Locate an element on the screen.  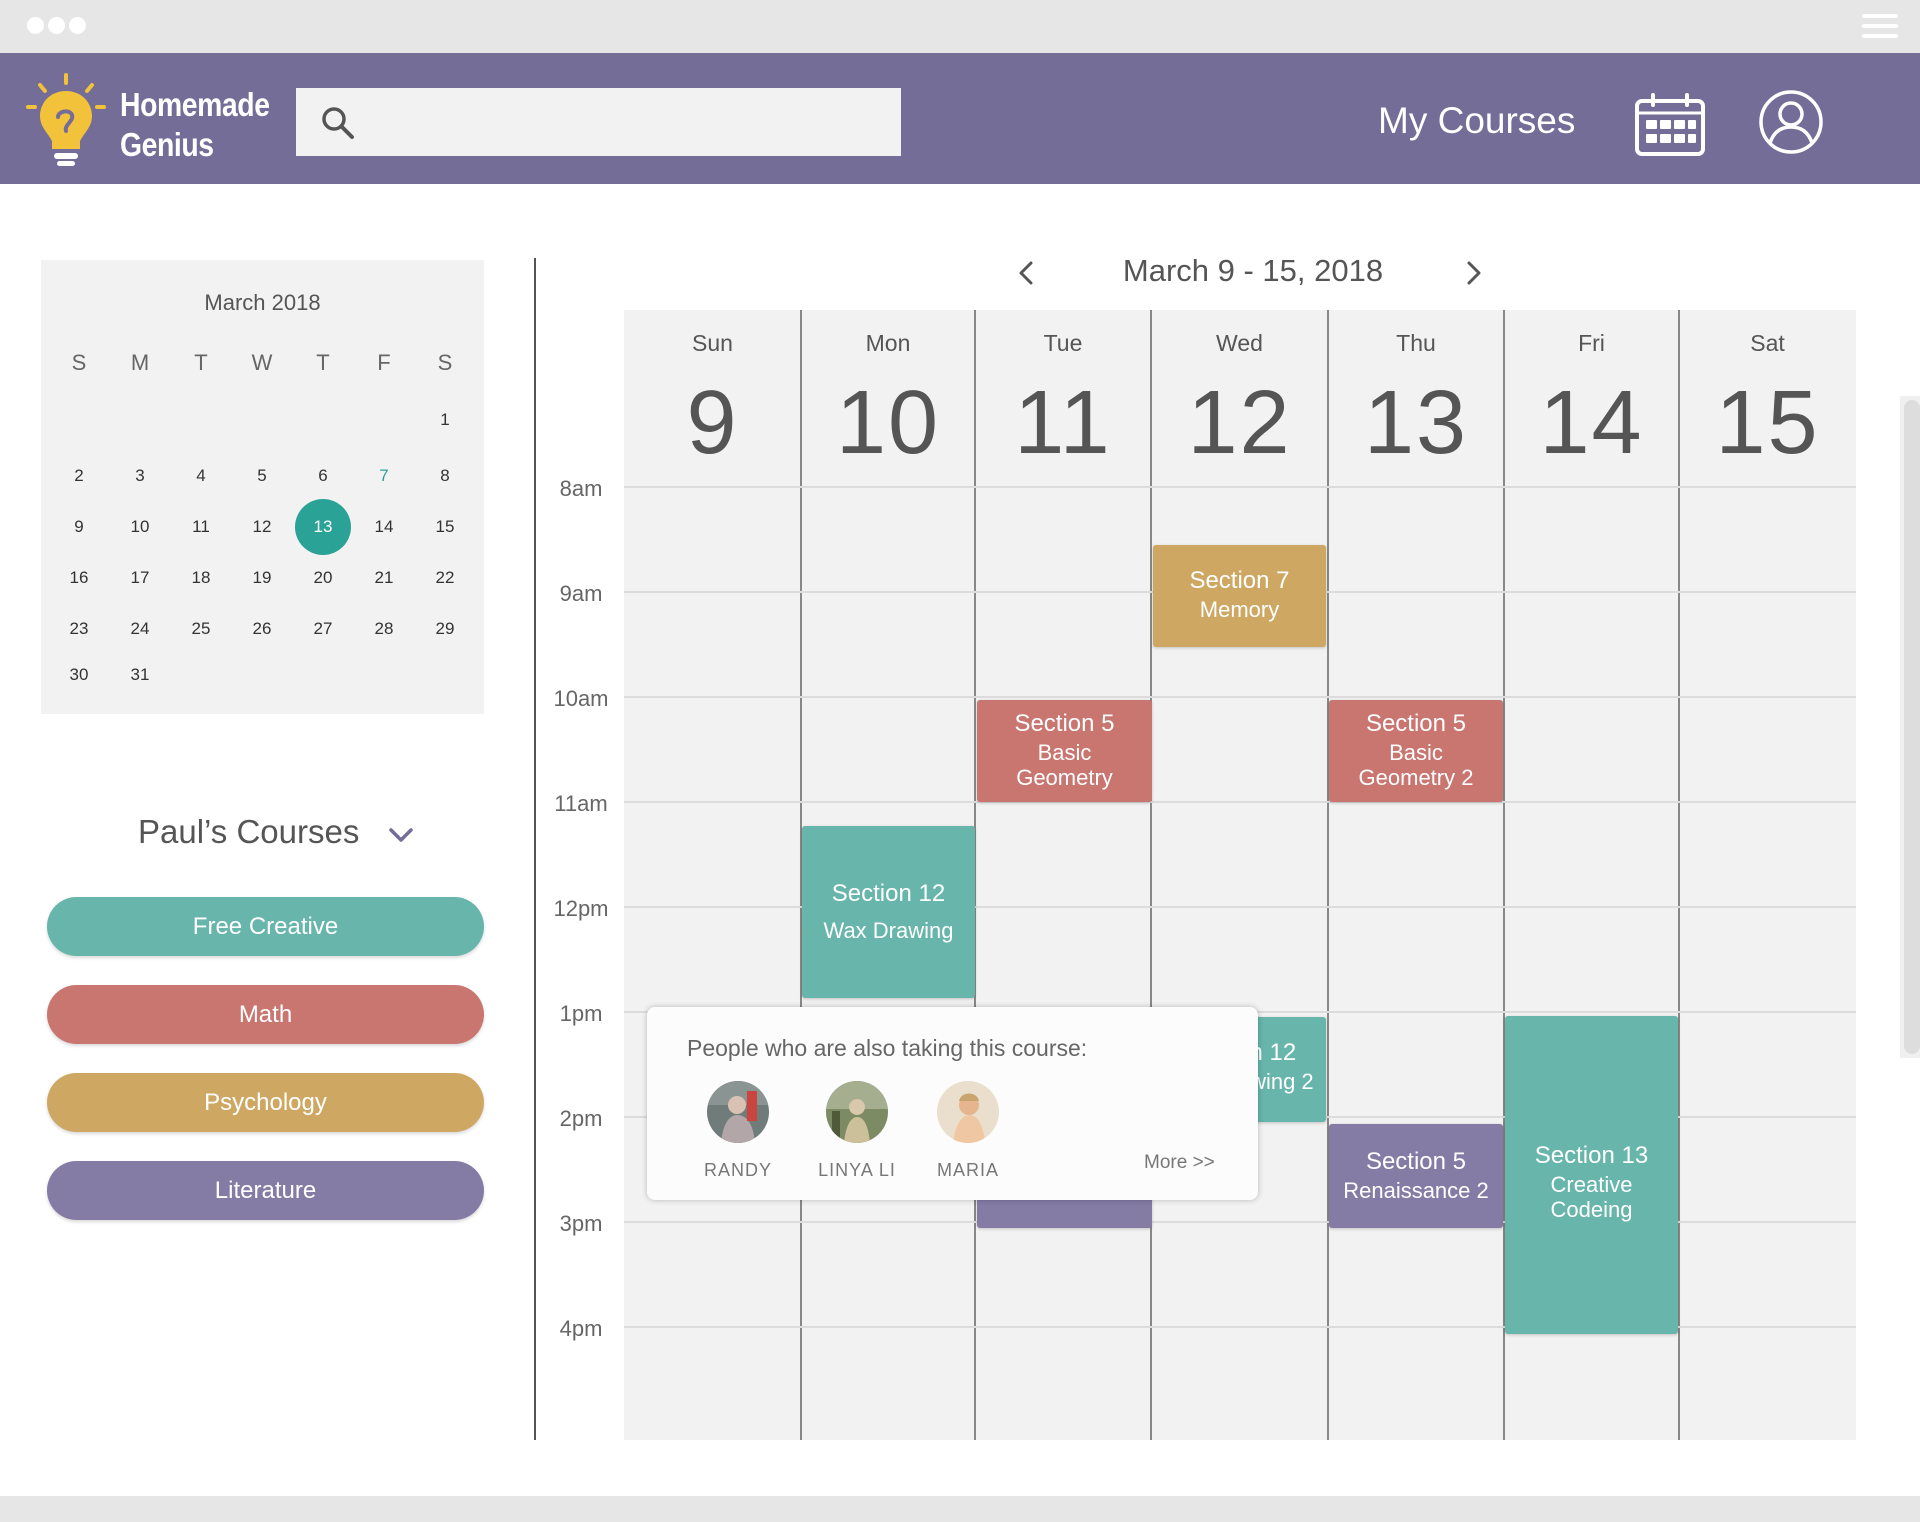
time-label: 1pm is located at coordinates (581, 1013).